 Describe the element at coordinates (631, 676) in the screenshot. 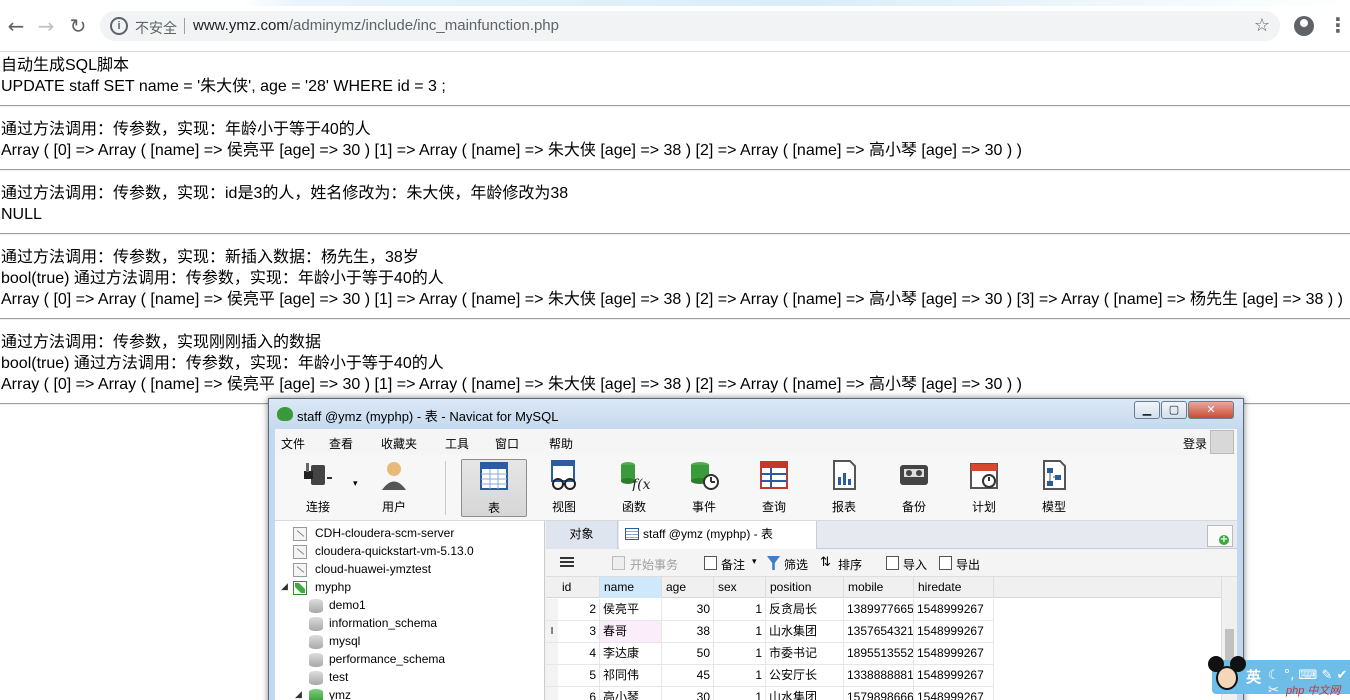

I see `cell-name: 祁同伟` at that location.